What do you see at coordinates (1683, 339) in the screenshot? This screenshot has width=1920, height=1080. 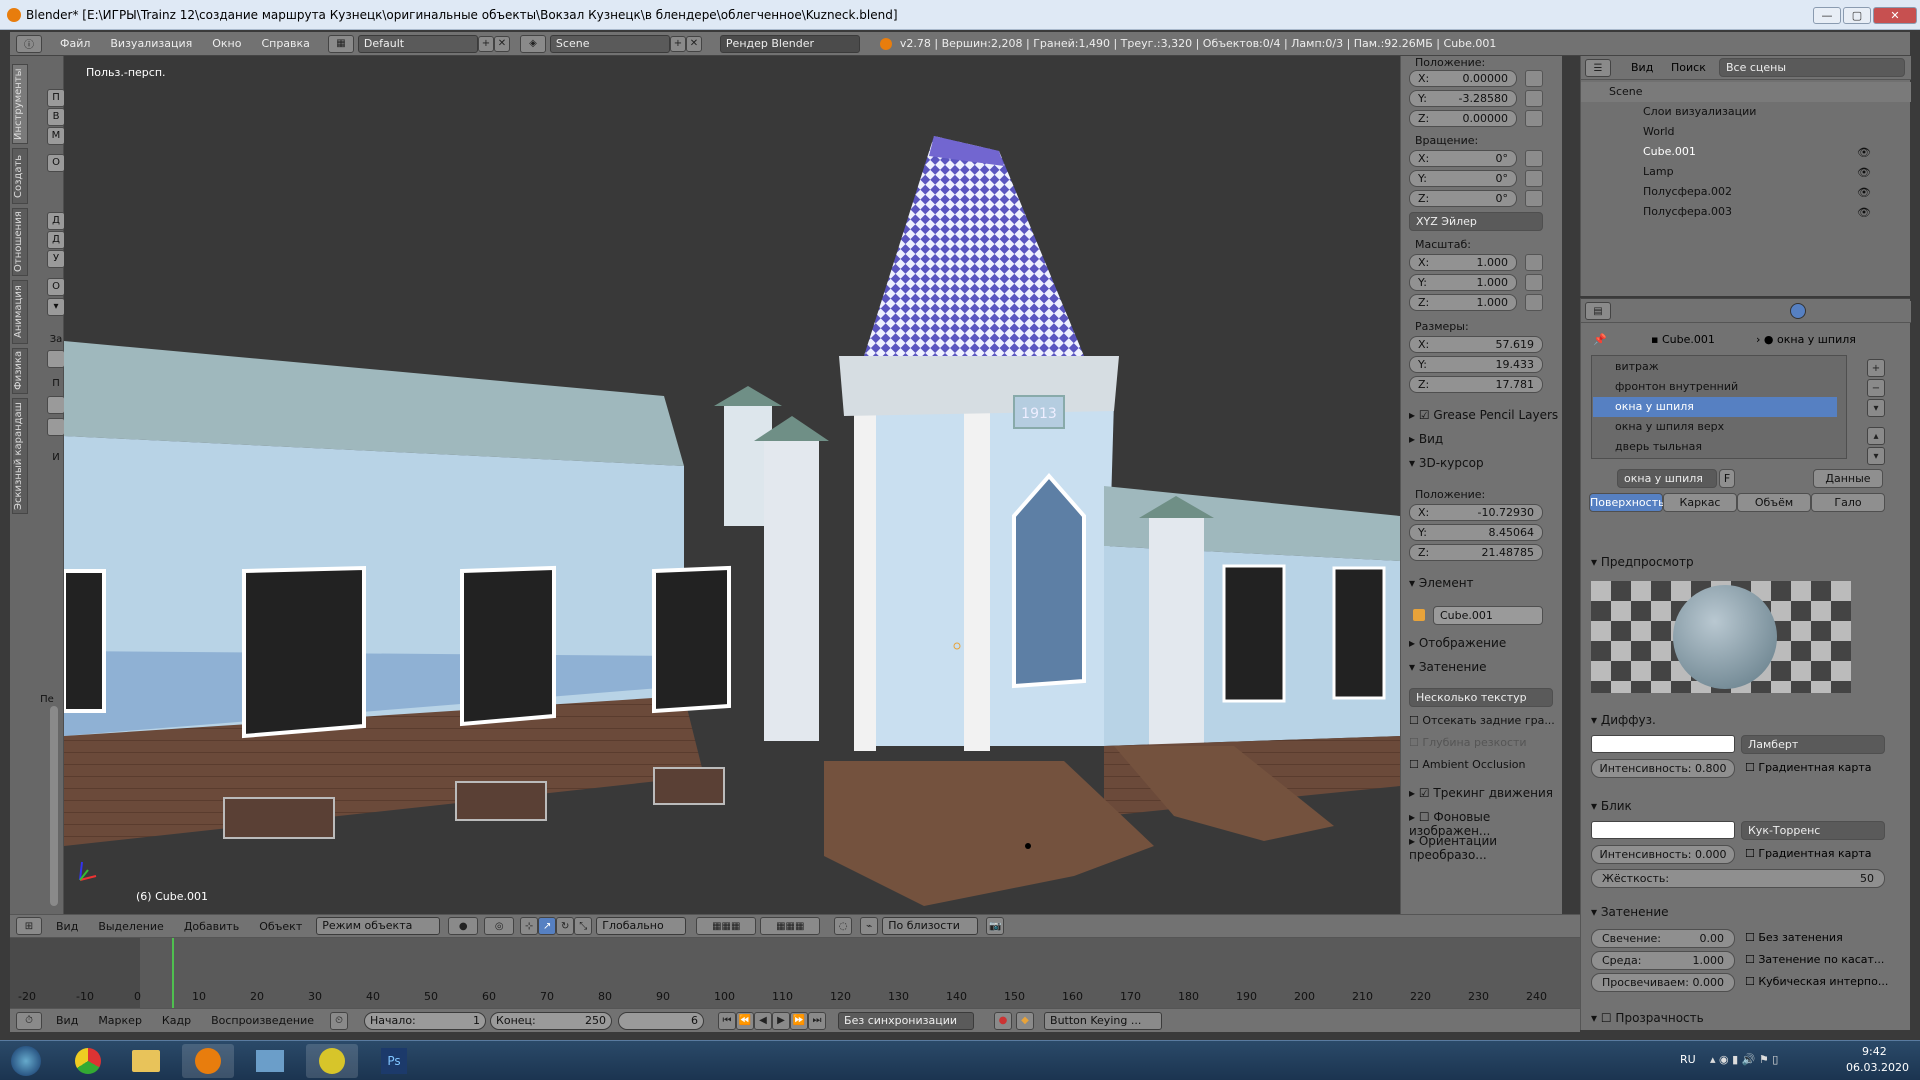 I see `breadcrumb-object: ▪ Cube.001` at bounding box center [1683, 339].